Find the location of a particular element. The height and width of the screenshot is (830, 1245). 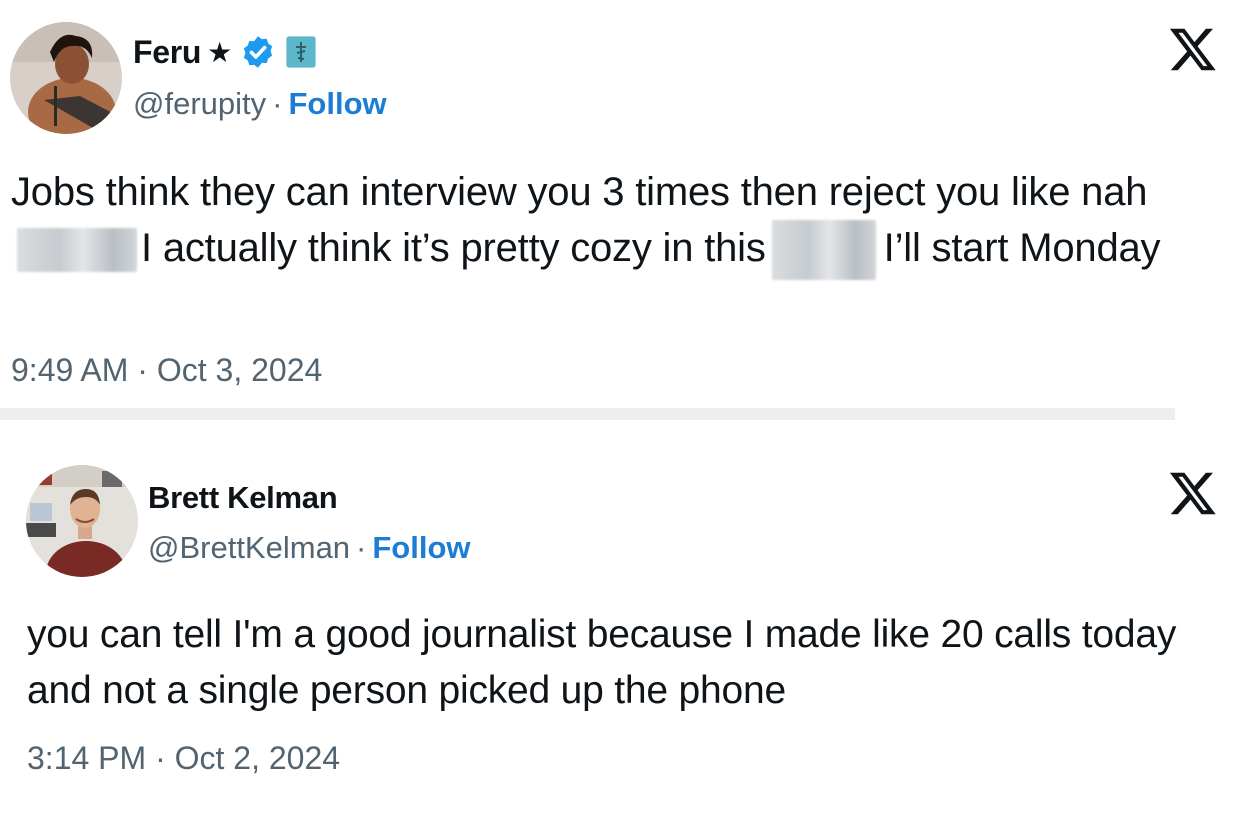

avatar-image-brett-kelman is located at coordinates (82, 521).